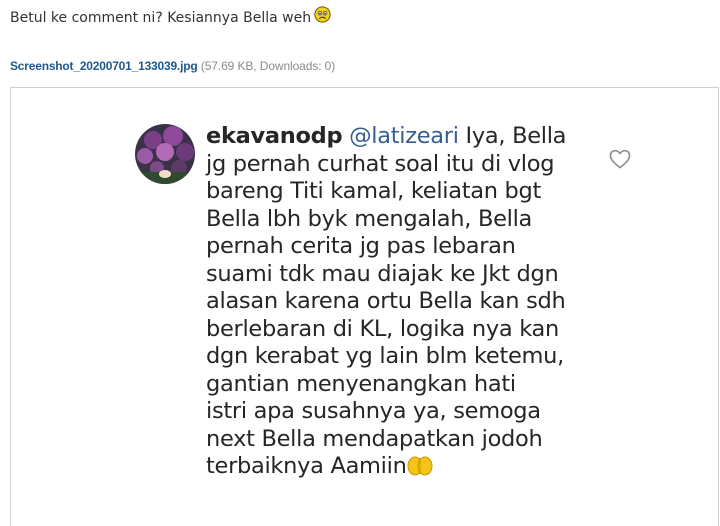 This screenshot has height=526, width=720. I want to click on comment-last-line: terbaiknya Aamiin, so click(406, 467).